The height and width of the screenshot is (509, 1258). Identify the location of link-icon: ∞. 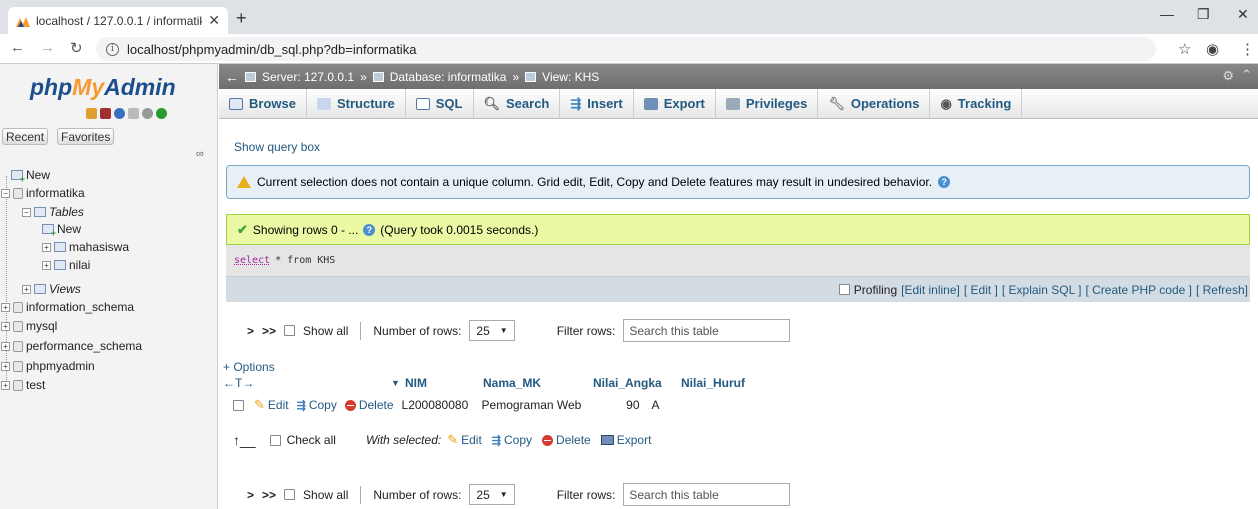
(200, 154).